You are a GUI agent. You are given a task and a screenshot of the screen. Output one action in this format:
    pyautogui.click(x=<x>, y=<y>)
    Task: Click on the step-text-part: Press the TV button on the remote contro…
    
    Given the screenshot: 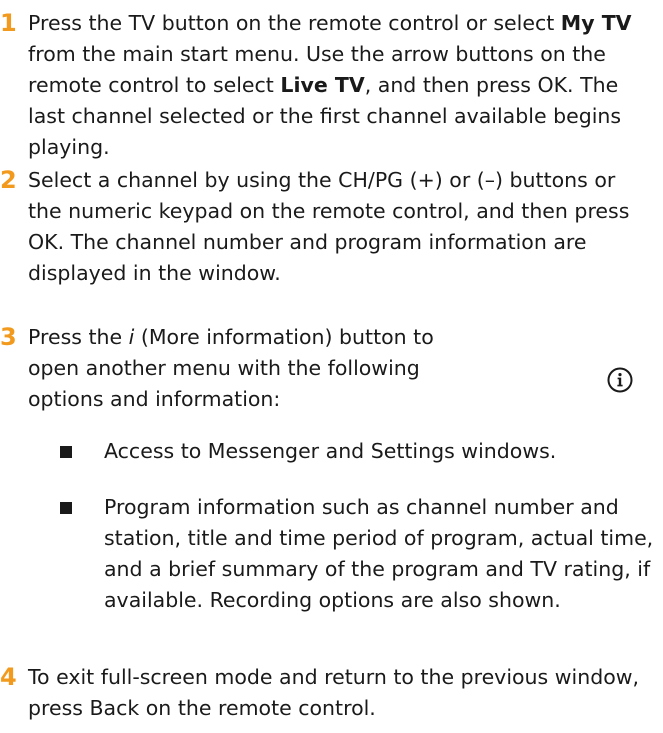 What is the action you would take?
    pyautogui.click(x=294, y=23)
    